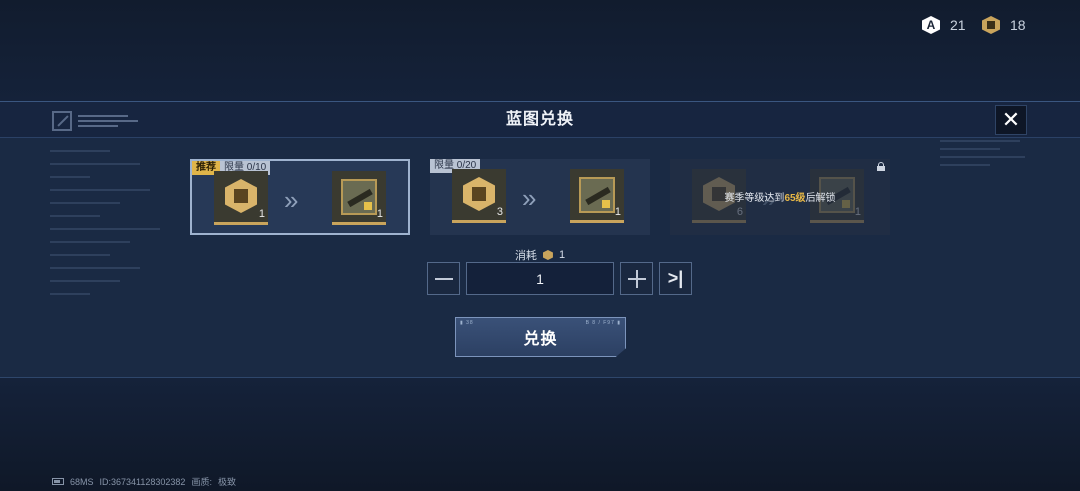 Image resolution: width=1080 pixels, height=491 pixels. Describe the element at coordinates (226, 482) in the screenshot. I see `quality-value: 极致` at that location.